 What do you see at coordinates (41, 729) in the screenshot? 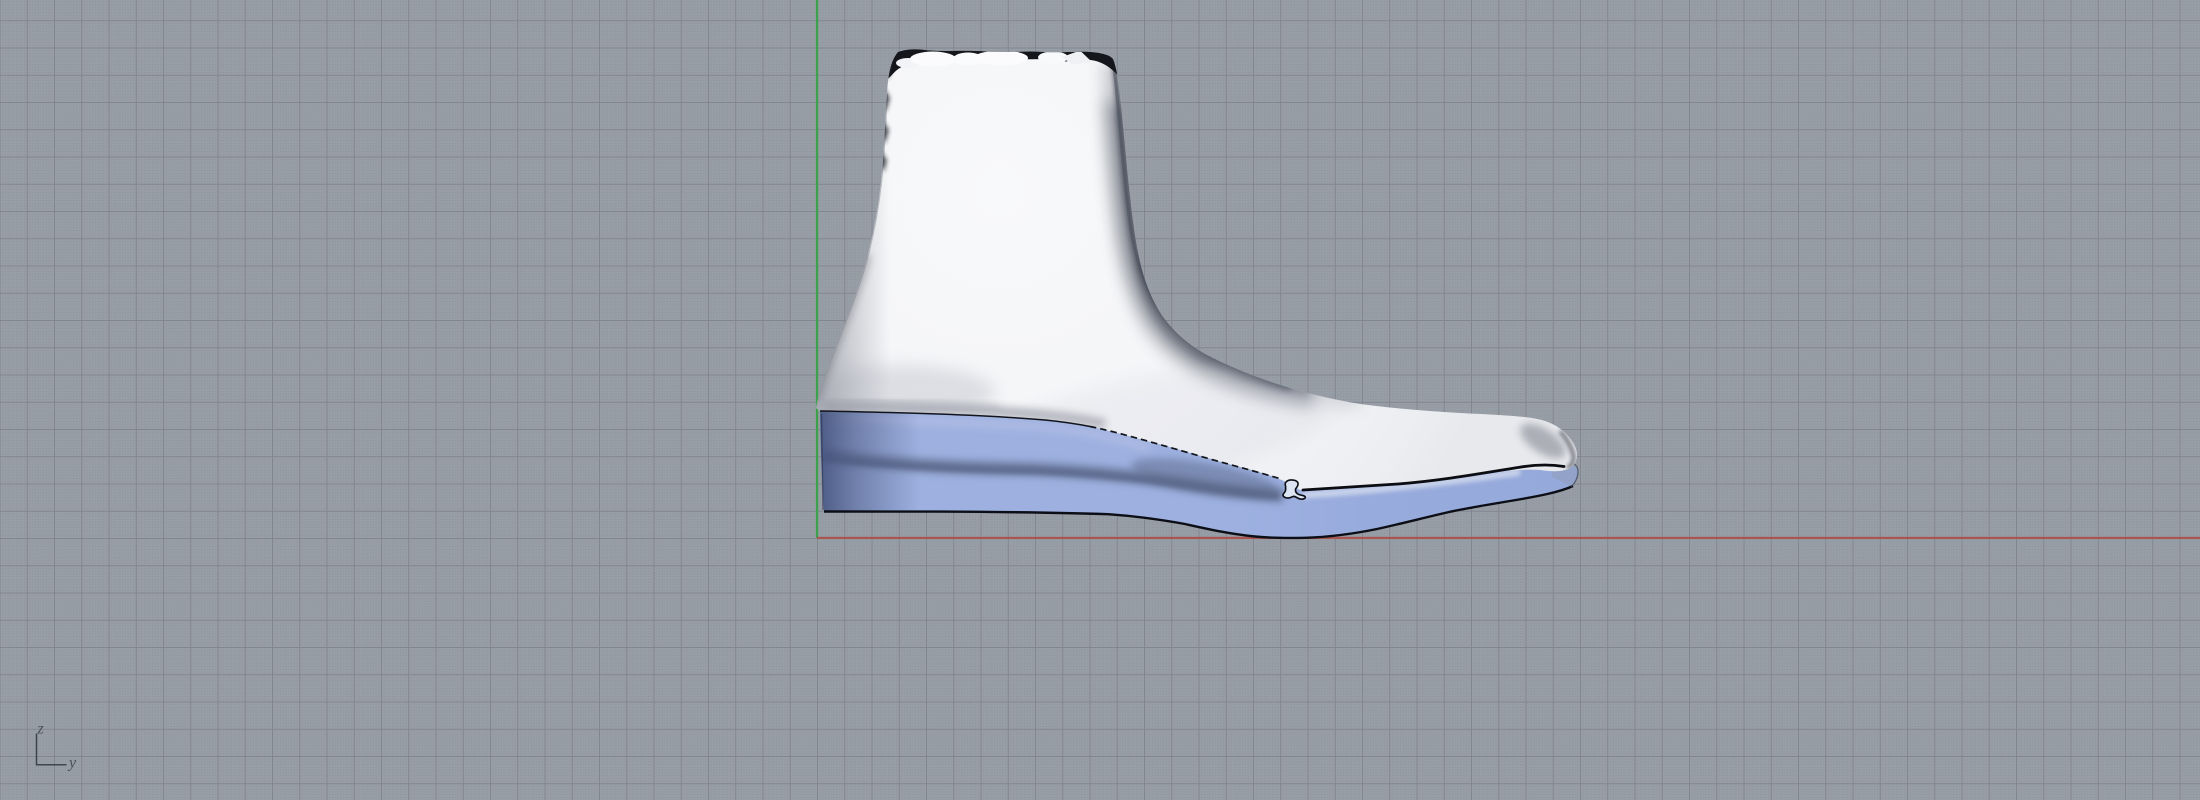
I see `svg-text: z` at bounding box center [41, 729].